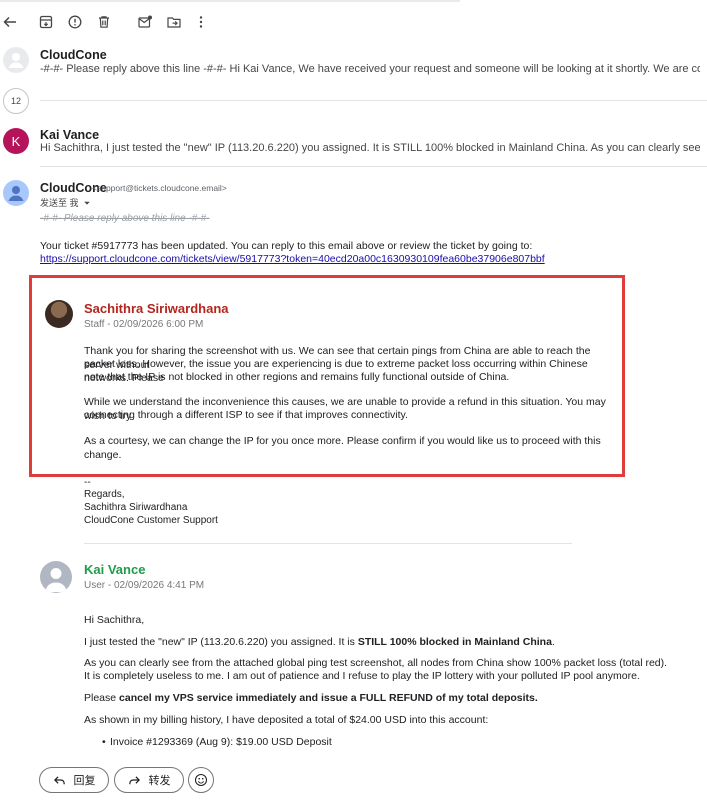 The height and width of the screenshot is (800, 707). I want to click on signature-team: CloudCone Customer Support, so click(151, 520).